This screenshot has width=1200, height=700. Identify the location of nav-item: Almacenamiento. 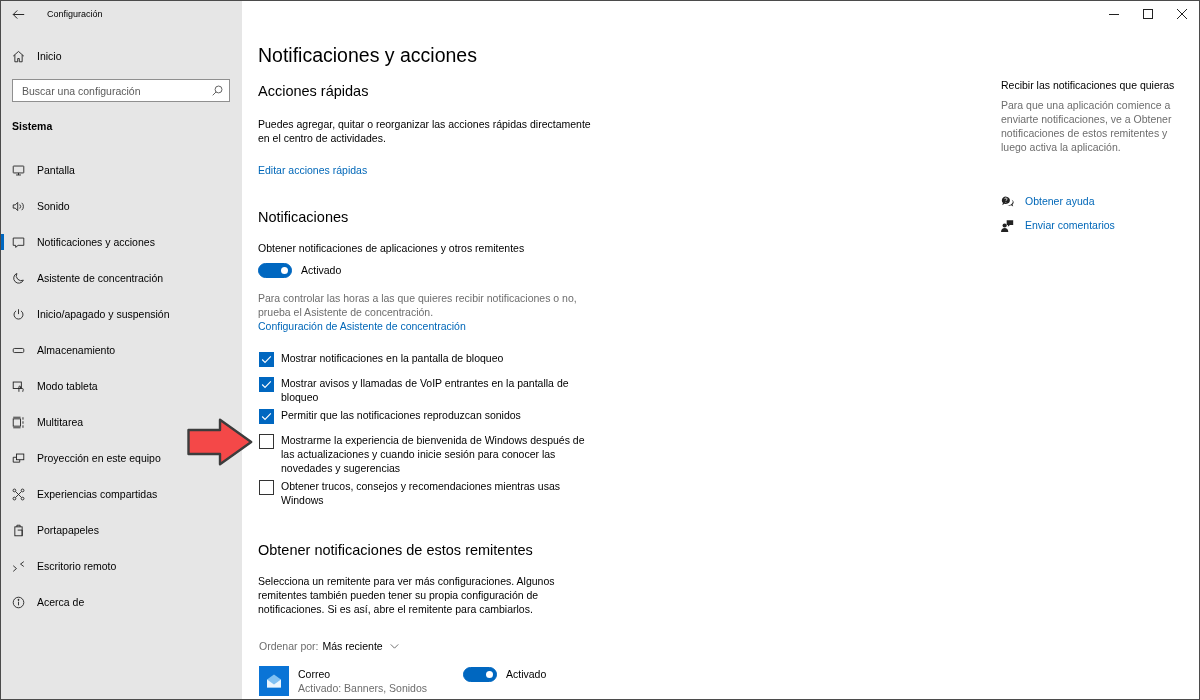
(121, 350).